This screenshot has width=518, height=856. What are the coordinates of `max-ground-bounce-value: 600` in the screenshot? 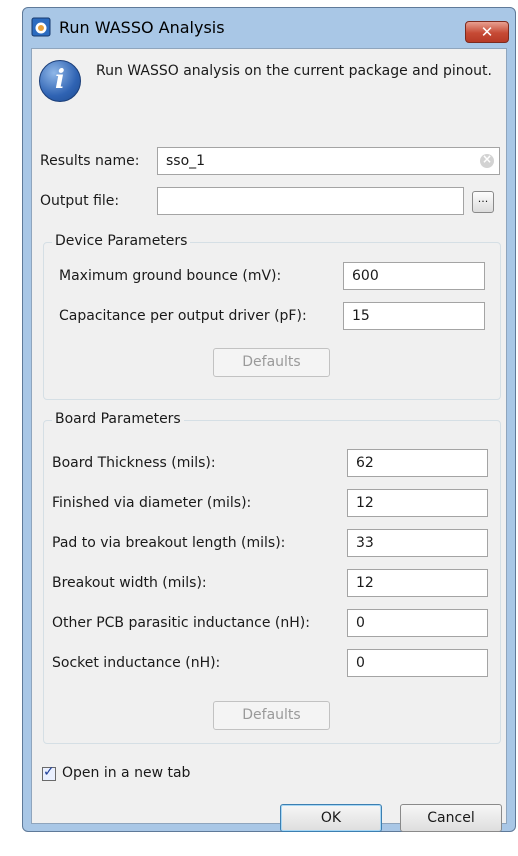 It's located at (365, 276).